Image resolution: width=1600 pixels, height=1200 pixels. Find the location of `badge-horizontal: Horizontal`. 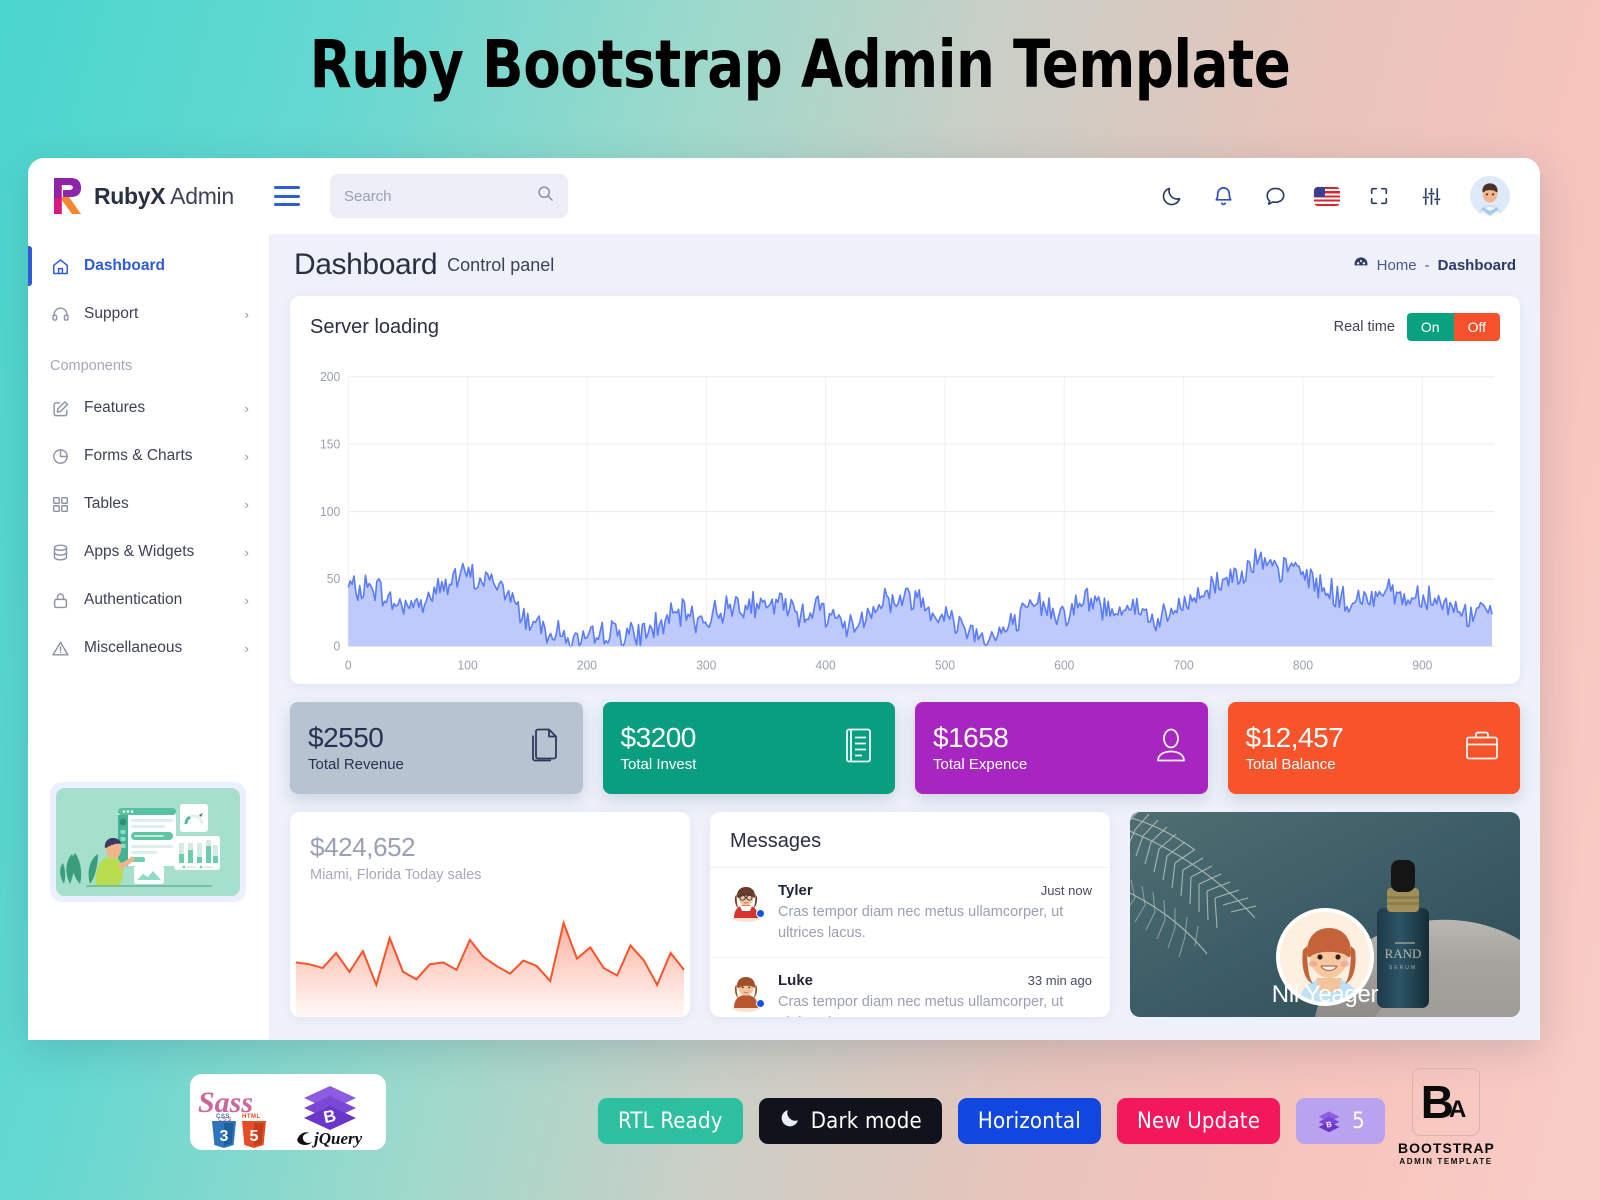

badge-horizontal: Horizontal is located at coordinates (1029, 1121).